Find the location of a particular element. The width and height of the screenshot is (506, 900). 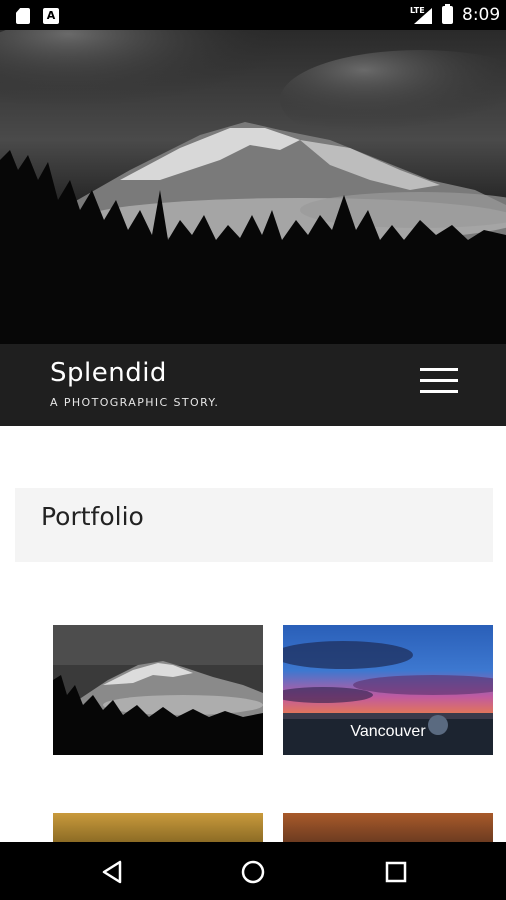

site-title: Splendid is located at coordinates (108, 373).